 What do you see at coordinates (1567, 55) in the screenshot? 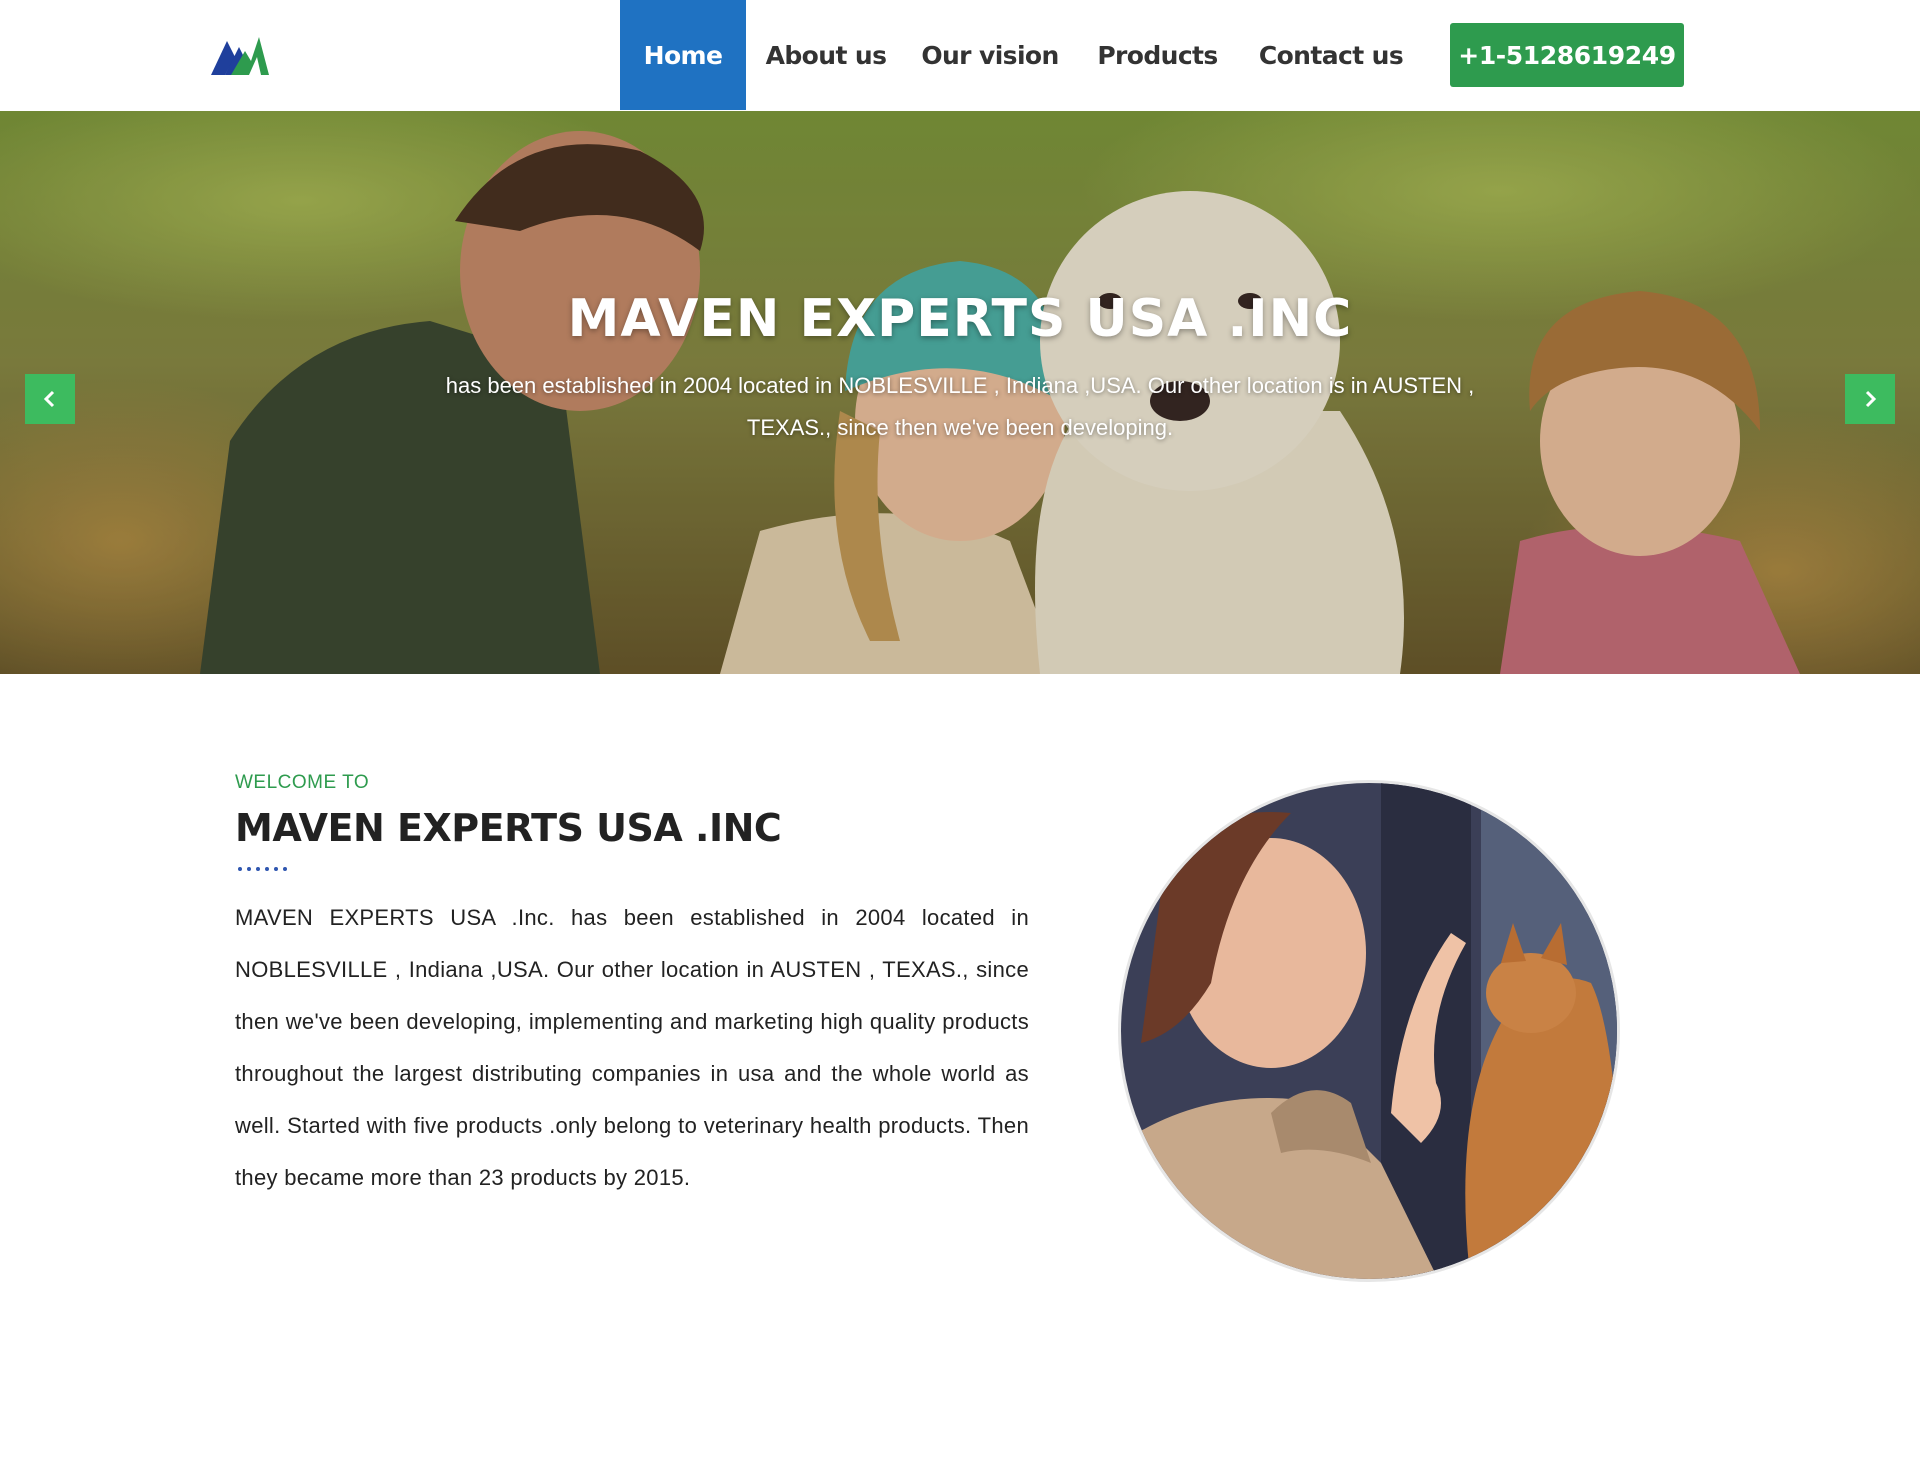
I see `phone-button: +1-5128619249` at bounding box center [1567, 55].